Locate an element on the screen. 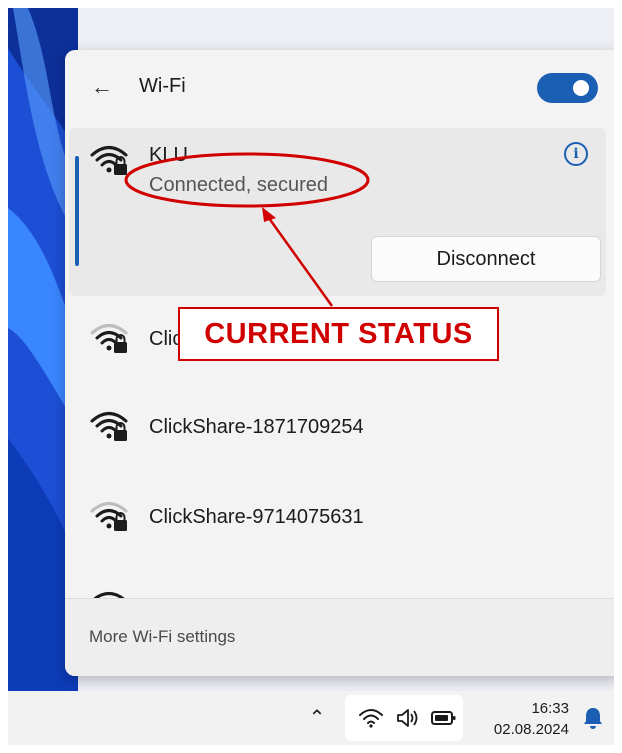  network-status: Connected, secured is located at coordinates (239, 185).